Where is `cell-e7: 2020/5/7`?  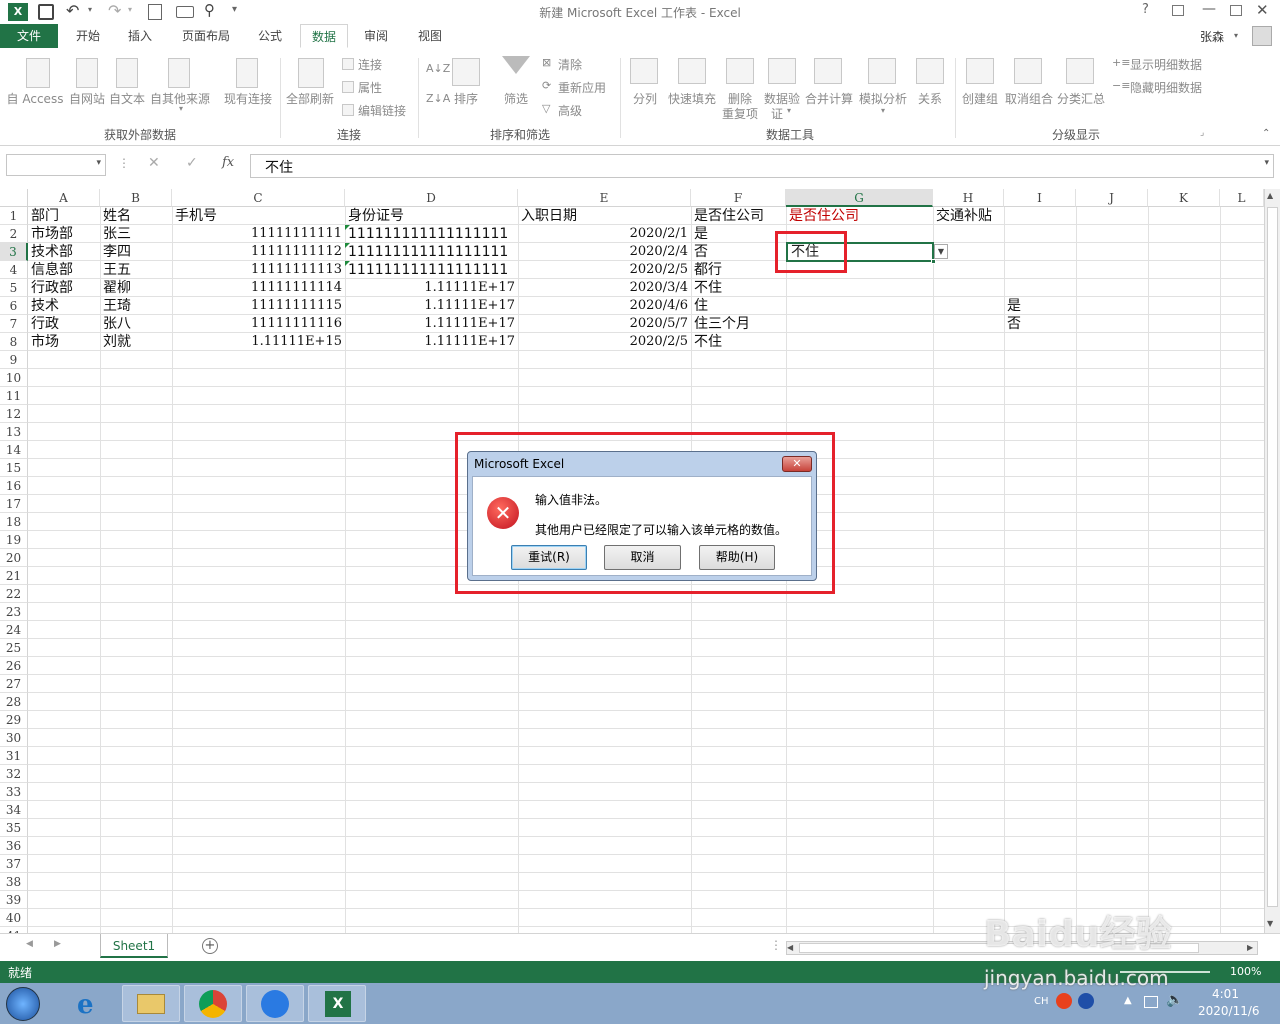 cell-e7: 2020/5/7 is located at coordinates (604, 324).